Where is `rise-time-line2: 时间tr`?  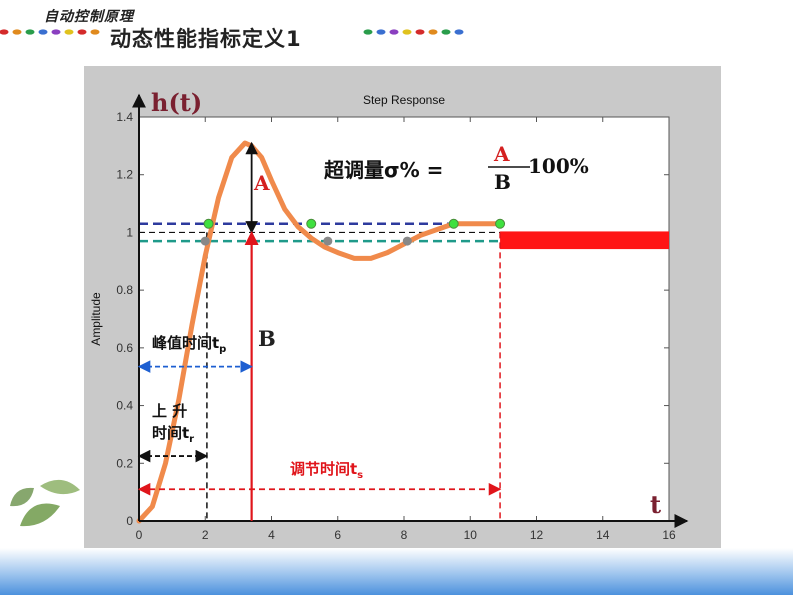
rise-time-line2: 时间tr is located at coordinates (173, 433).